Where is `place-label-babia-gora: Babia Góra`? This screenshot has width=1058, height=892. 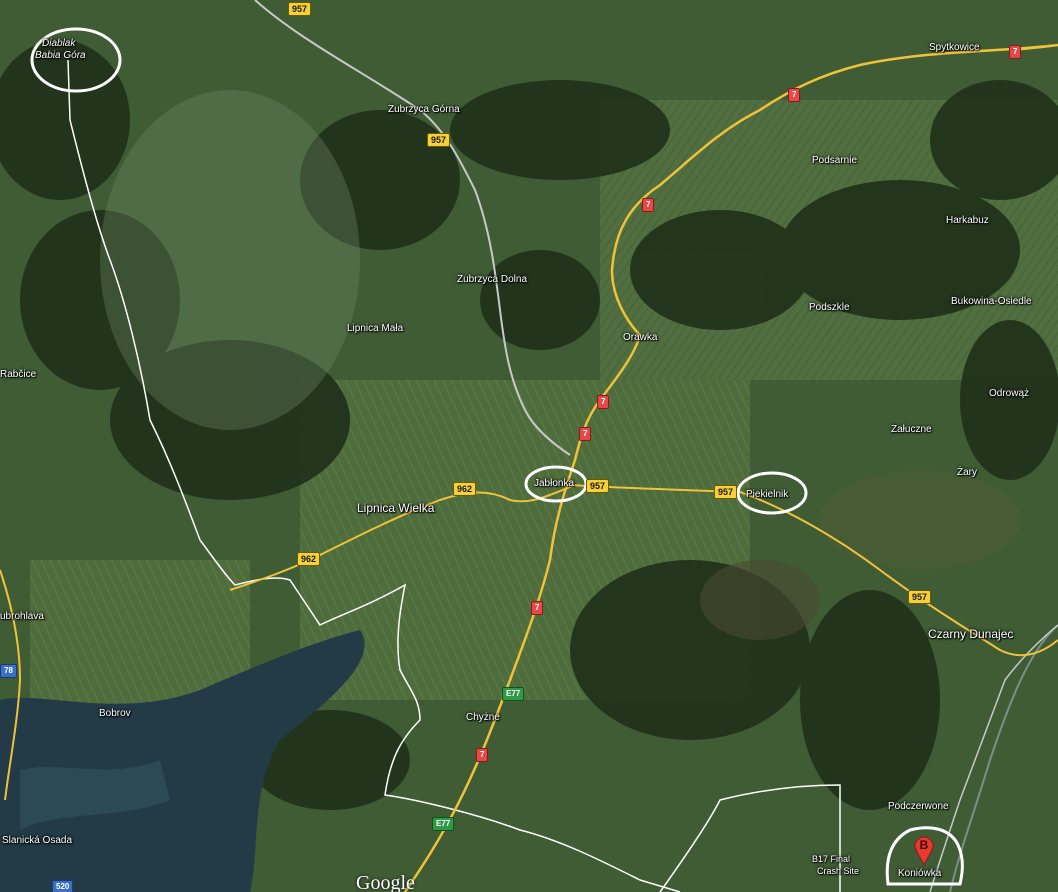 place-label-babia-gora: Babia Góra is located at coordinates (60, 55).